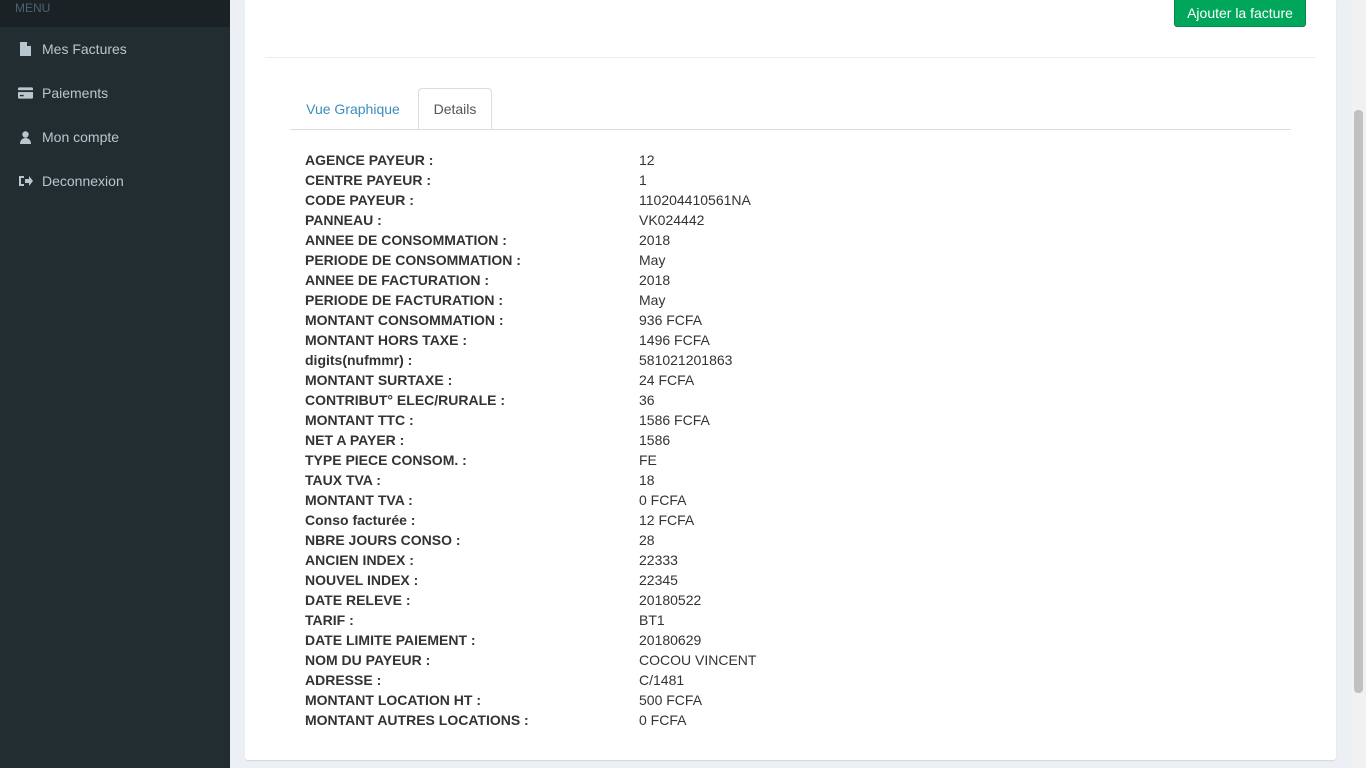 This screenshot has height=768, width=1366. Describe the element at coordinates (1240, 13) in the screenshot. I see `add-invoice-button: Ajouter la facture` at that location.